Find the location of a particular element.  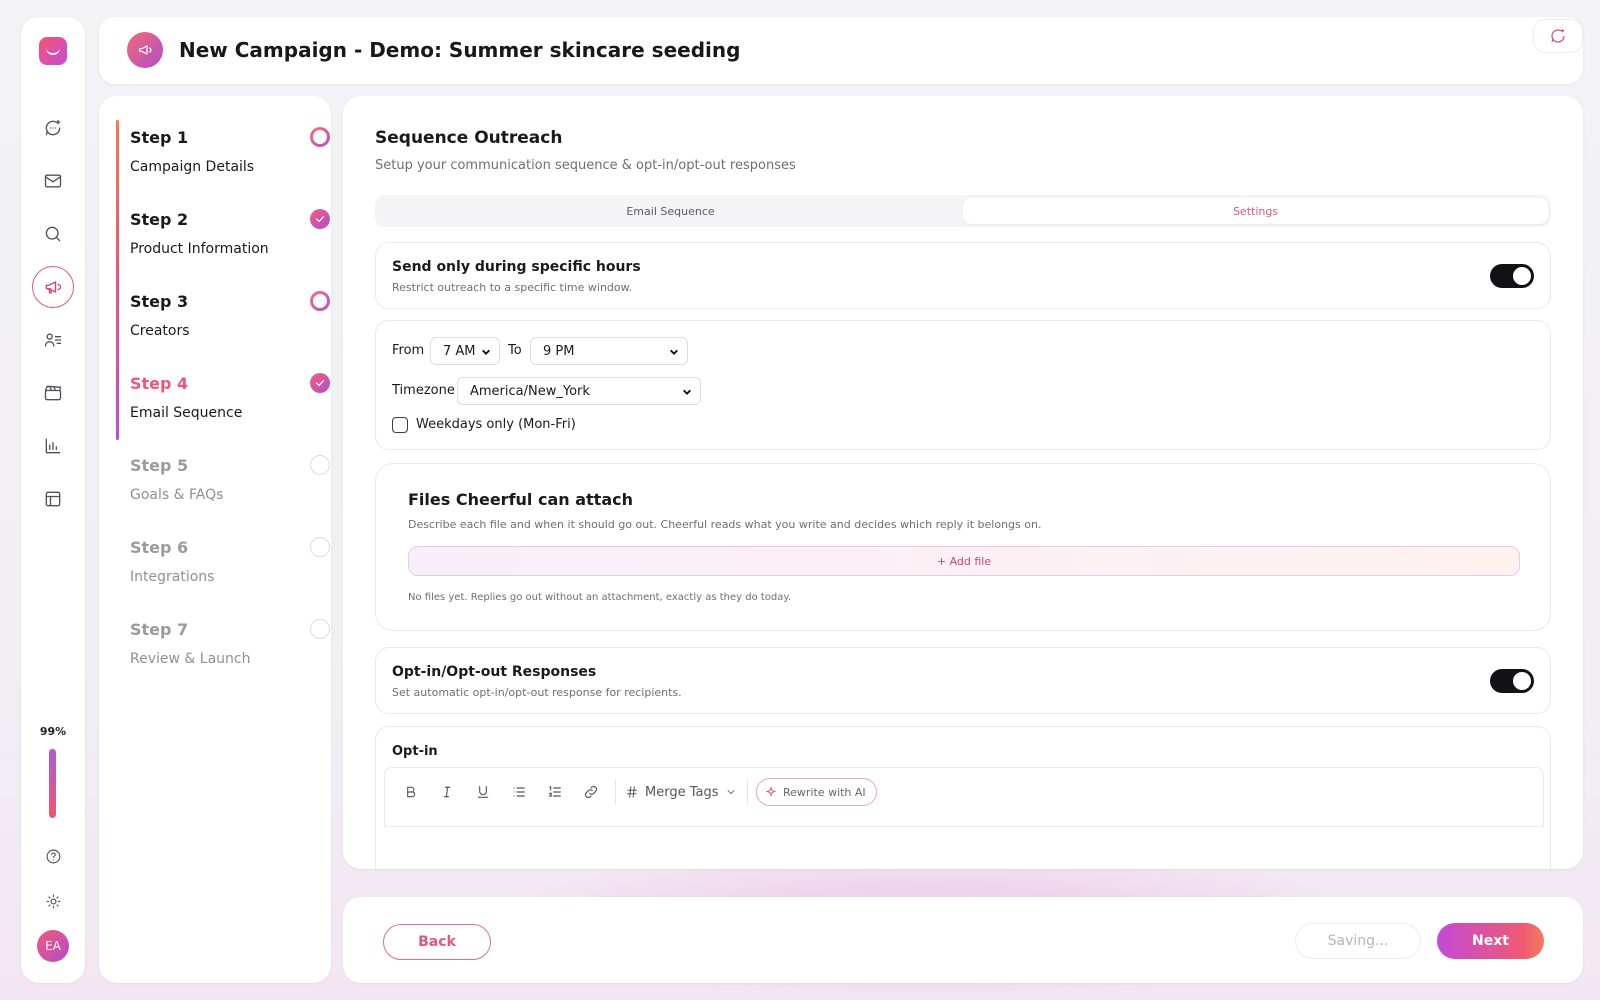

rewrite-with-ai-button: Rewrite with AI is located at coordinates (816, 792).